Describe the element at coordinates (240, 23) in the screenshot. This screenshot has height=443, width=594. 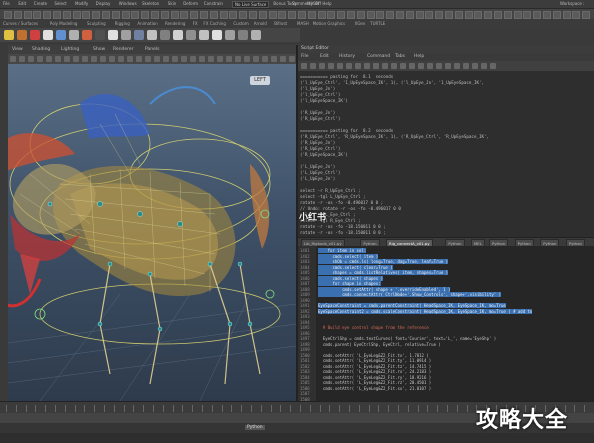
I see `shelf-tab: Custom` at that location.